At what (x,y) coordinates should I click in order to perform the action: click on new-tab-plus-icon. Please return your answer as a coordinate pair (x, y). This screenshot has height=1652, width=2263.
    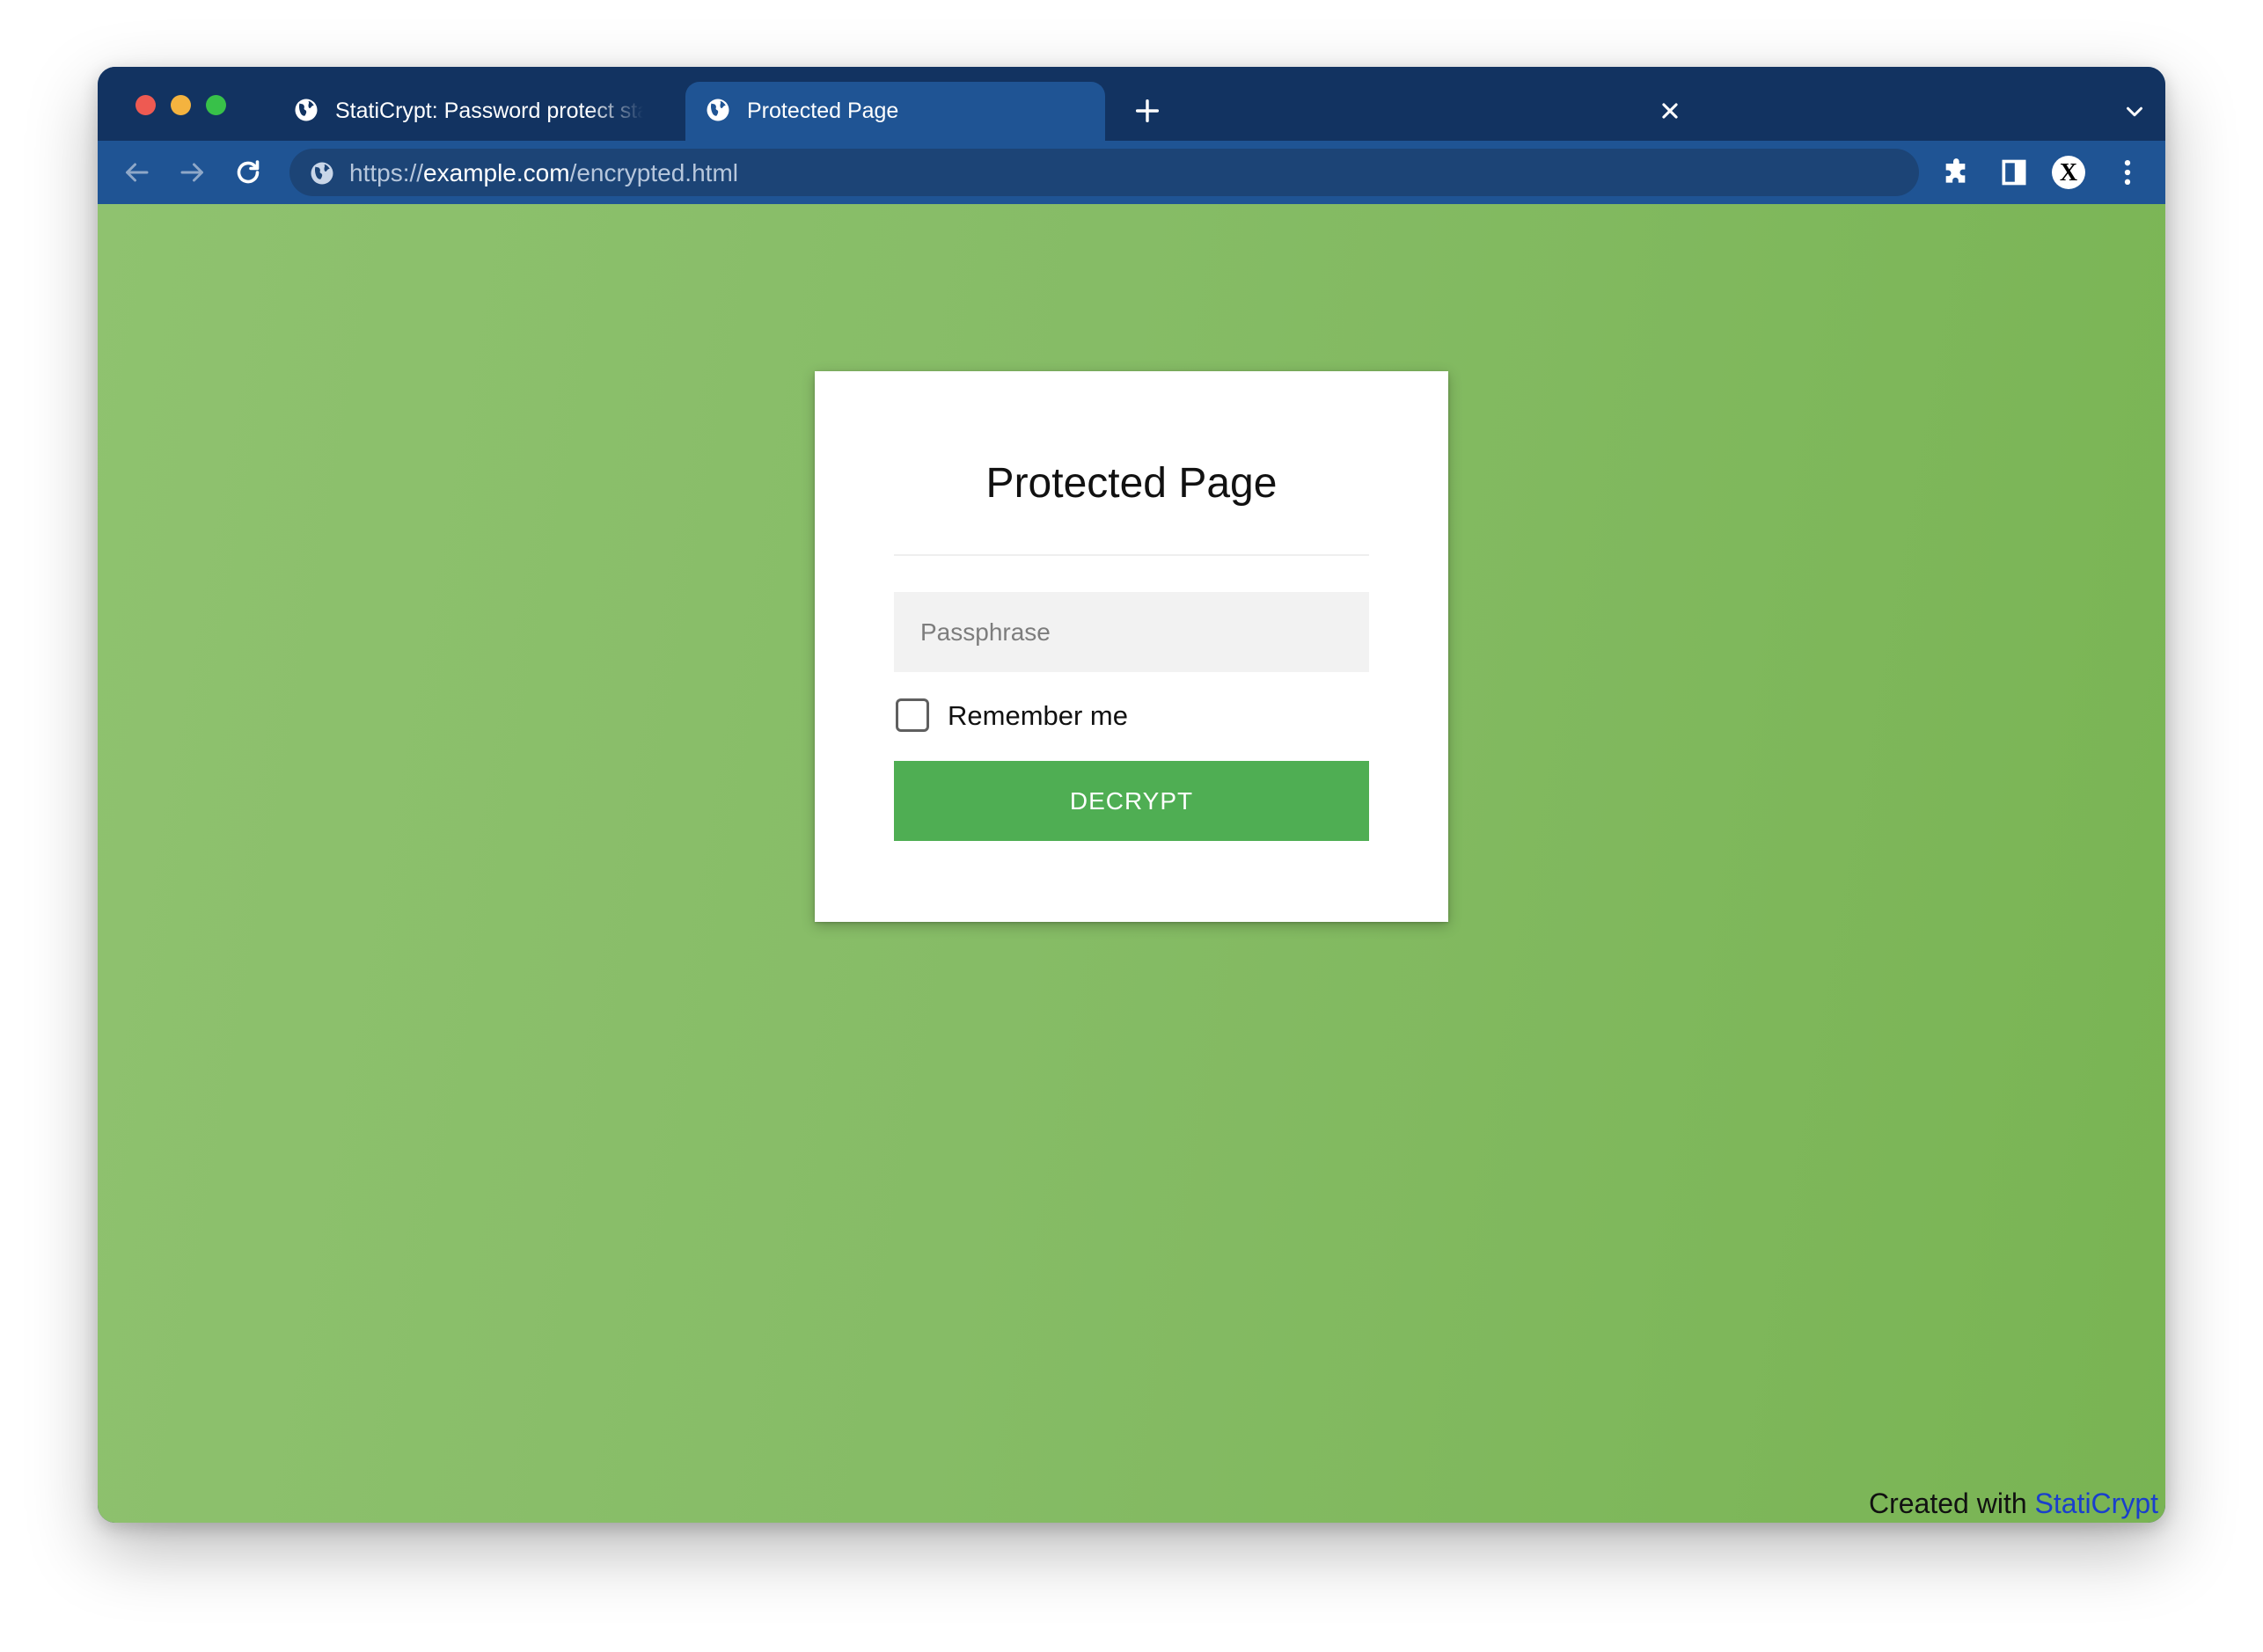
    Looking at the image, I should click on (1147, 111).